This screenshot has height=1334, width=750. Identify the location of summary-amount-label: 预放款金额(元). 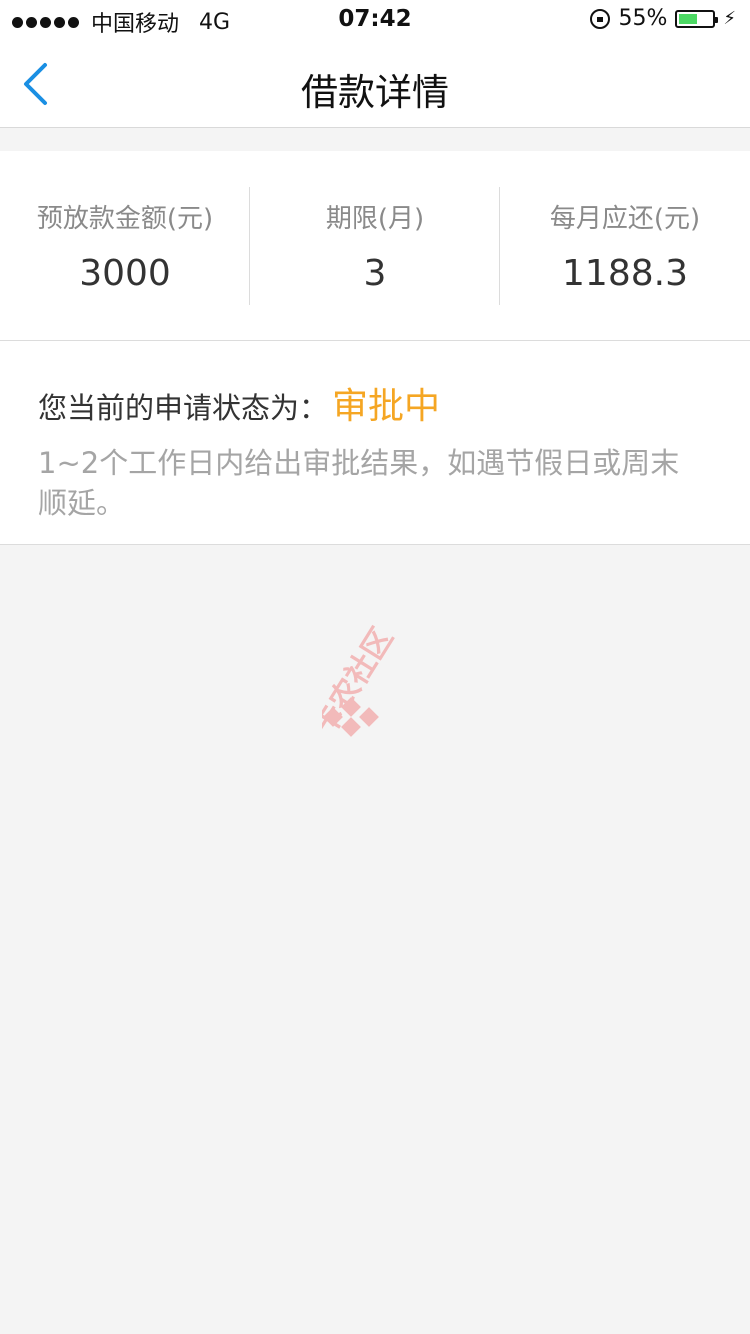
(125, 218).